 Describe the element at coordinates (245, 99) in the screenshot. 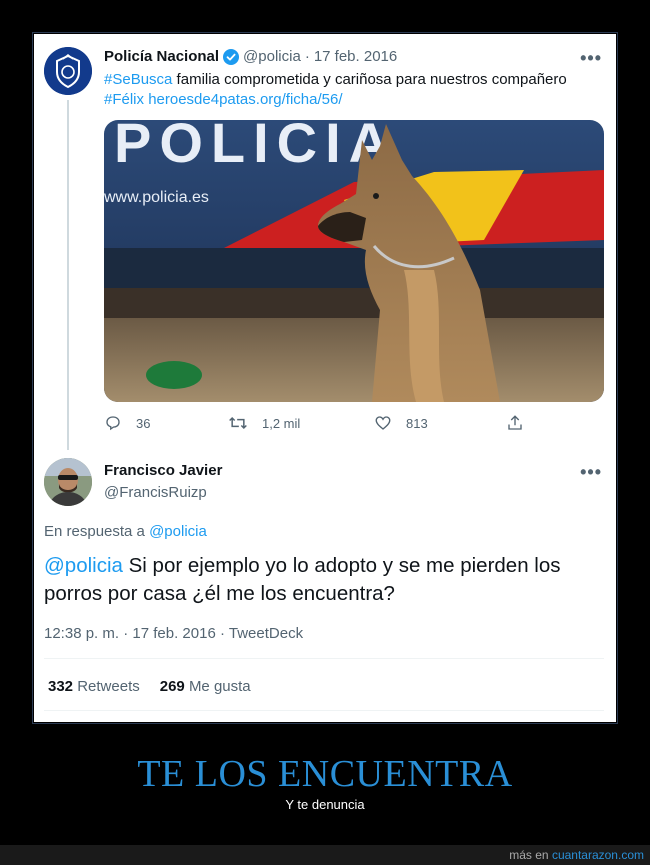

I see `tweet1-url: heroesde4patas.org/ficha/56/` at that location.